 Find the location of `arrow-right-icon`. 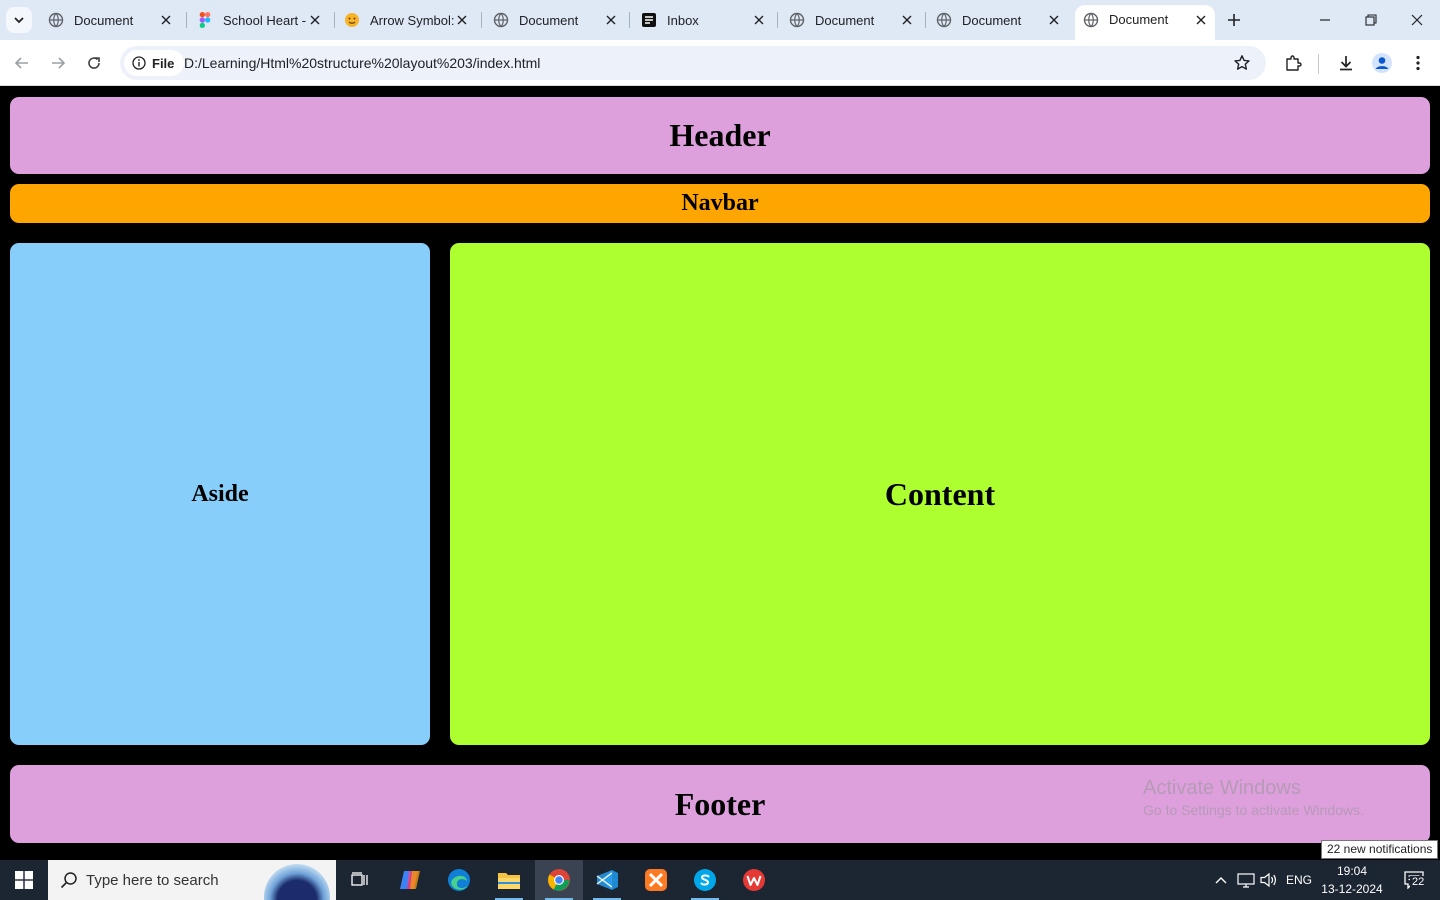

arrow-right-icon is located at coordinates (59, 63).